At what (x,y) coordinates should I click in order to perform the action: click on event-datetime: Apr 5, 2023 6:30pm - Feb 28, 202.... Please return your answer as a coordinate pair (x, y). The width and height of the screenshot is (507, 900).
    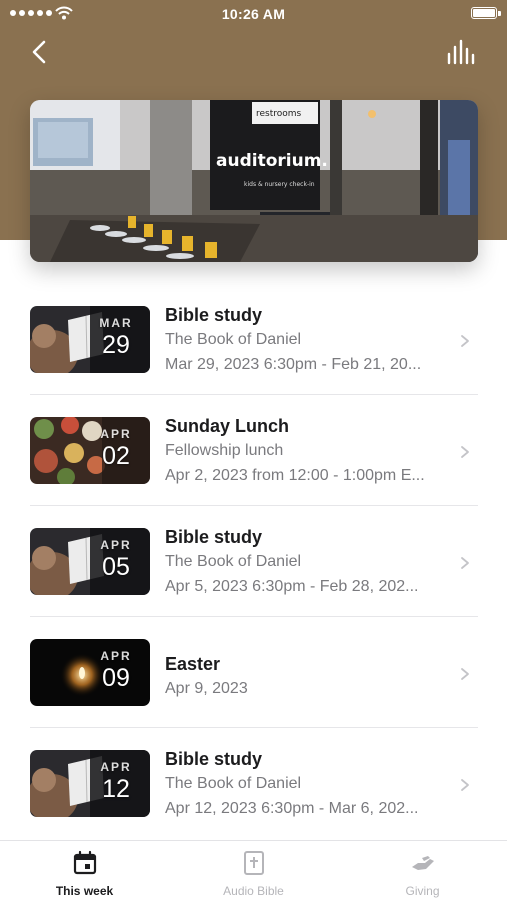
    Looking at the image, I should click on (292, 586).